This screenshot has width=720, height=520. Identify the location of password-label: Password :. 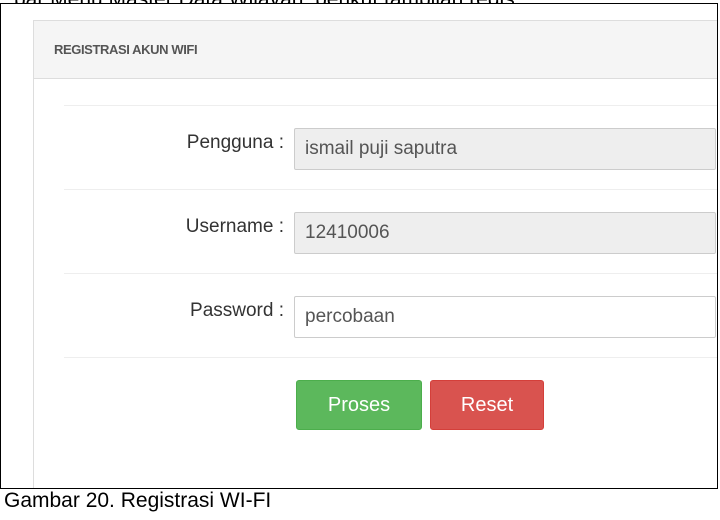
(237, 310).